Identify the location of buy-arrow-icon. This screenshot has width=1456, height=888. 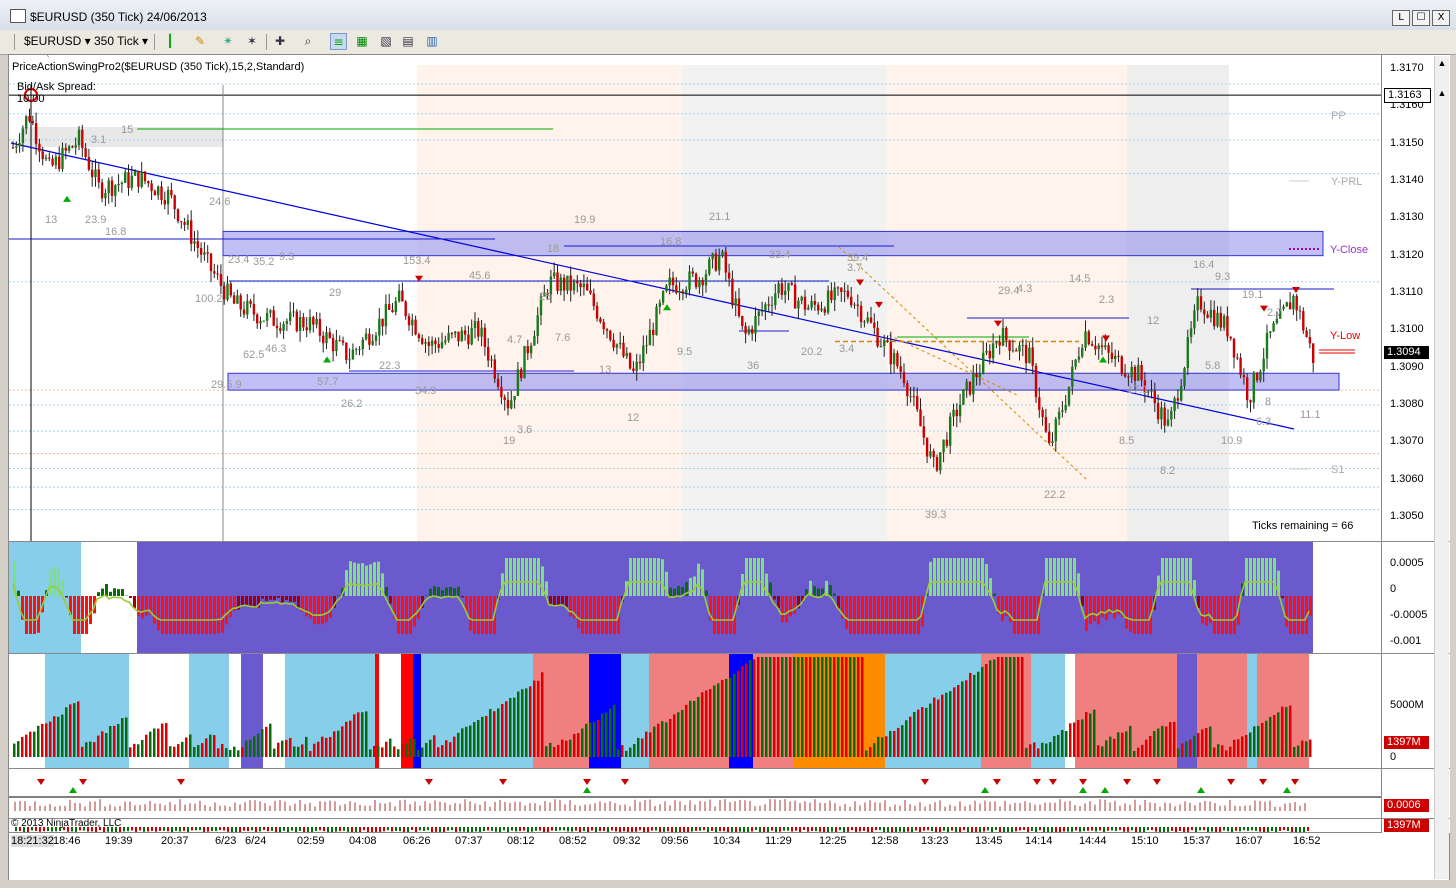
(67, 198).